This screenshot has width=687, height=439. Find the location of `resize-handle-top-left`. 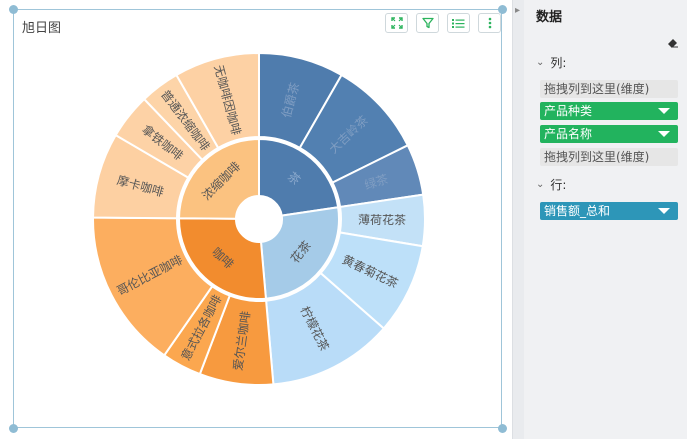

resize-handle-top-left is located at coordinates (13, 9).